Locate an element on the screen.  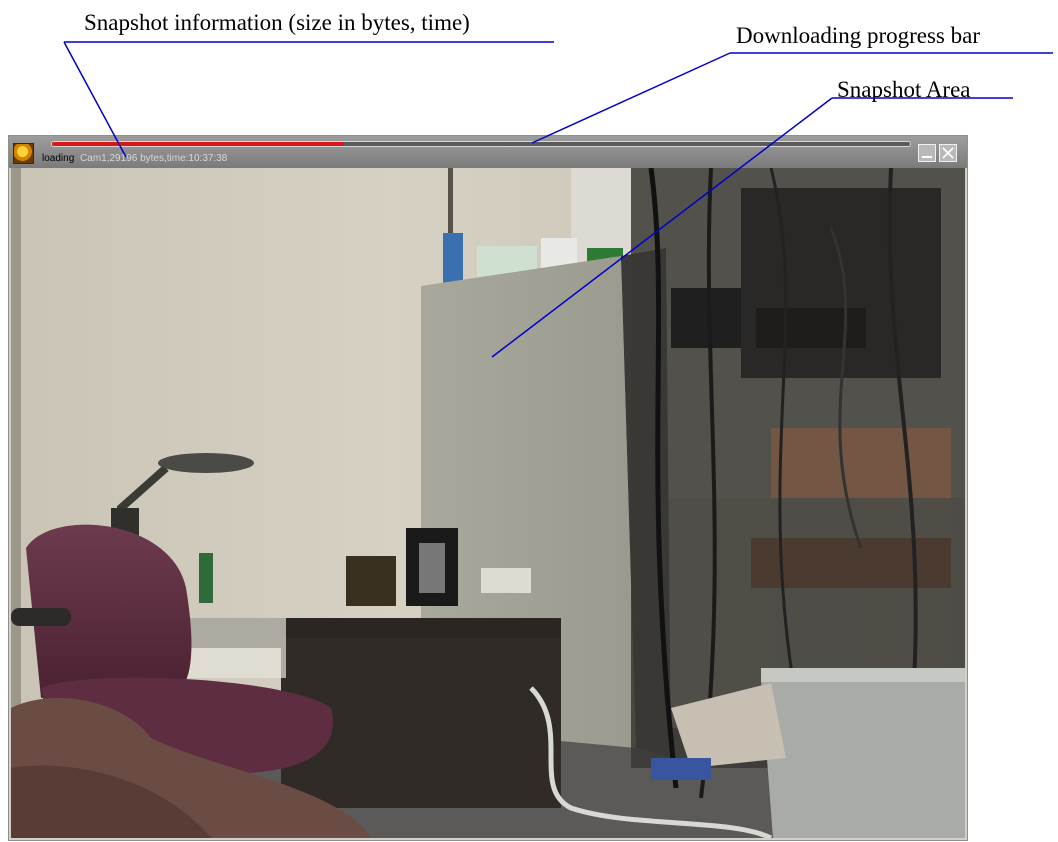
download-progress-bar is located at coordinates (481, 144).